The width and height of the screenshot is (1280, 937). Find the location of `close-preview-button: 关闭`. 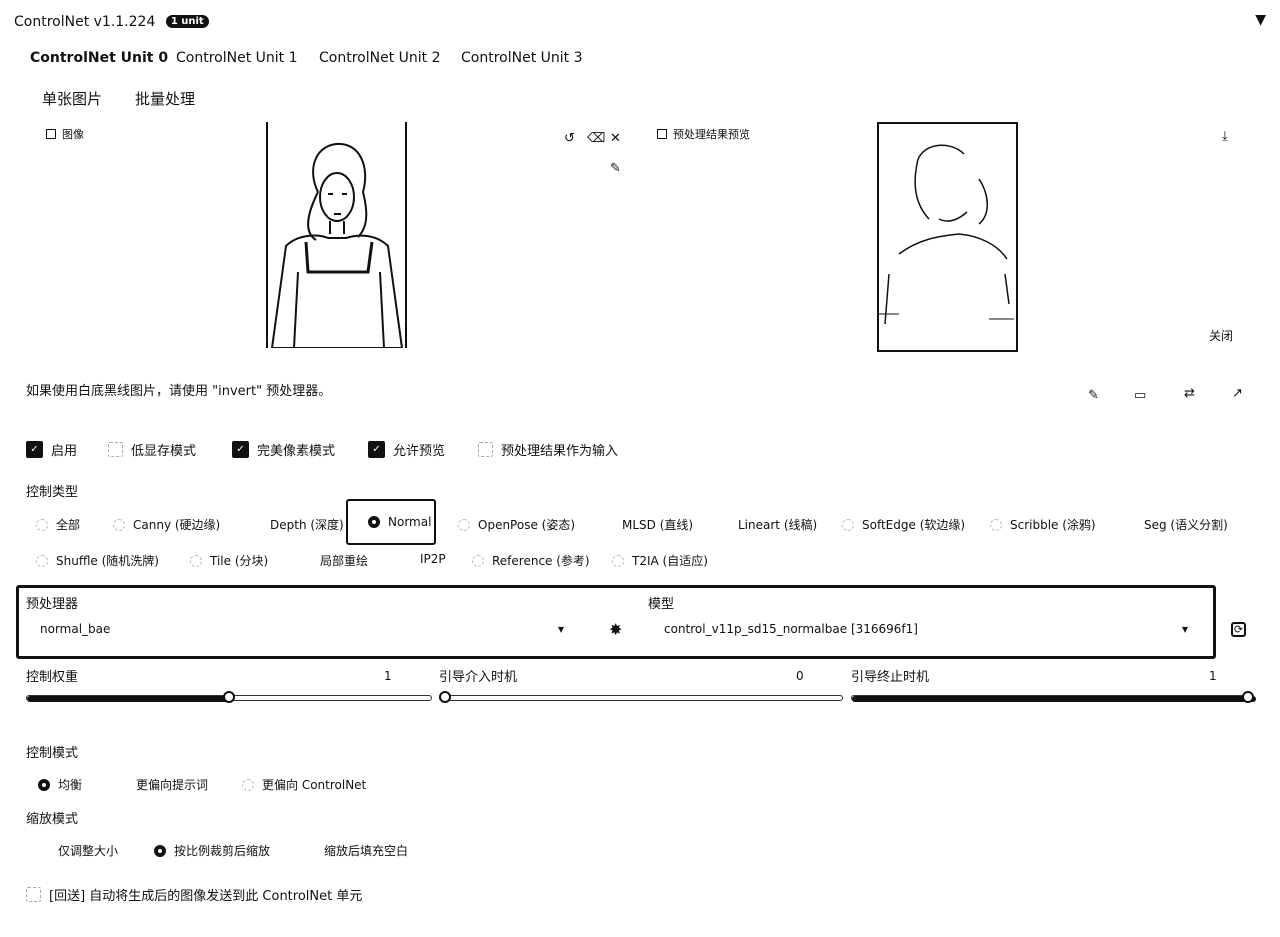

close-preview-button: 关闭 is located at coordinates (1221, 335).